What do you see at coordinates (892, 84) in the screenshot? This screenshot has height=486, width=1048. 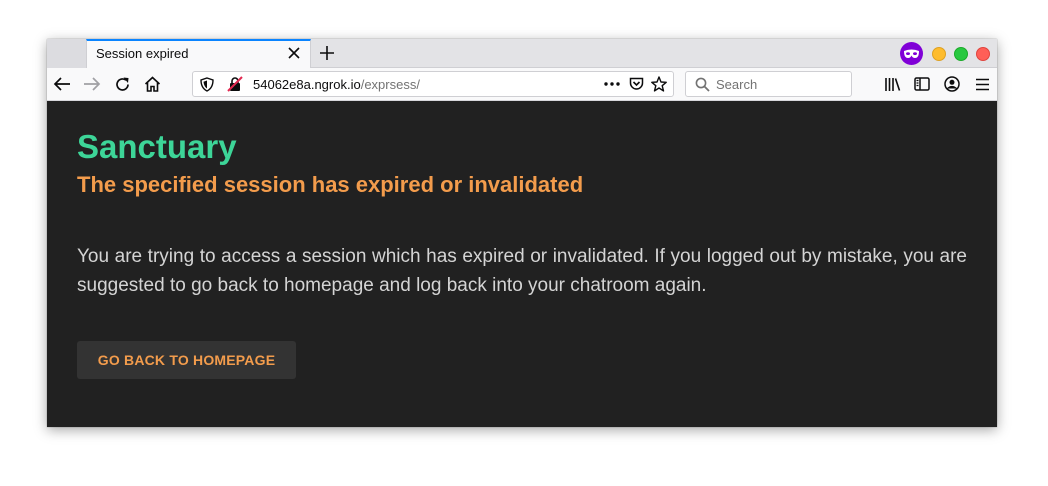 I see `library-icon` at bounding box center [892, 84].